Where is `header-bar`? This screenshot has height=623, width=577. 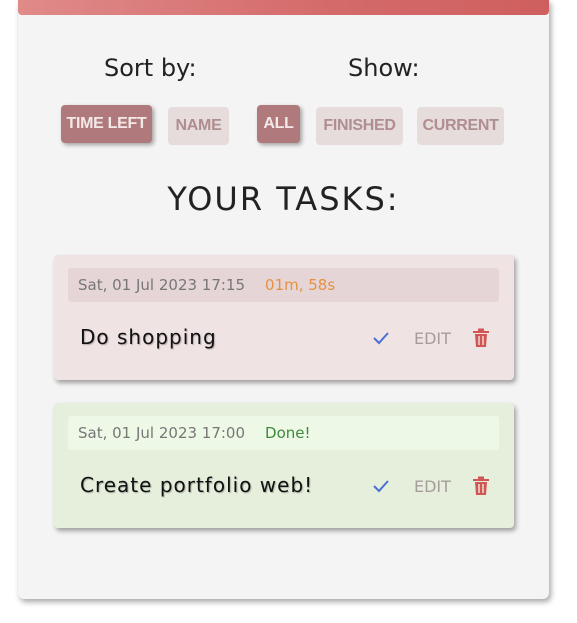
header-bar is located at coordinates (283, 7).